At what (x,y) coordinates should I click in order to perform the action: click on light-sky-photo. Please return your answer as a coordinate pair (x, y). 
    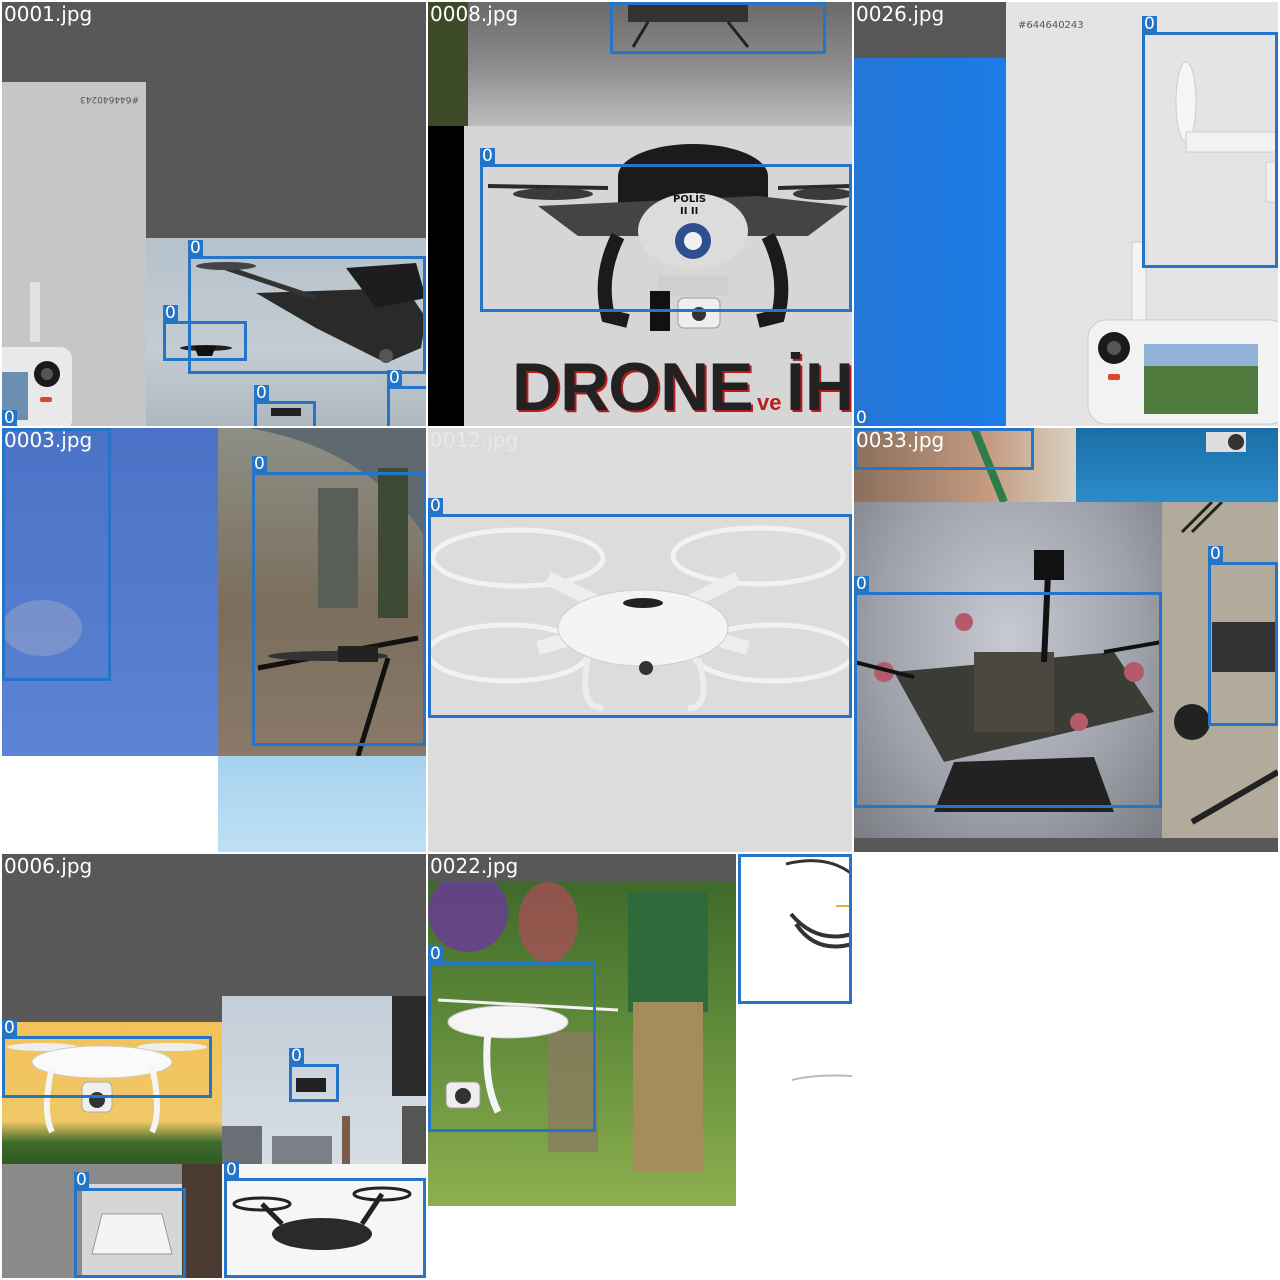
    Looking at the image, I should click on (322, 804).